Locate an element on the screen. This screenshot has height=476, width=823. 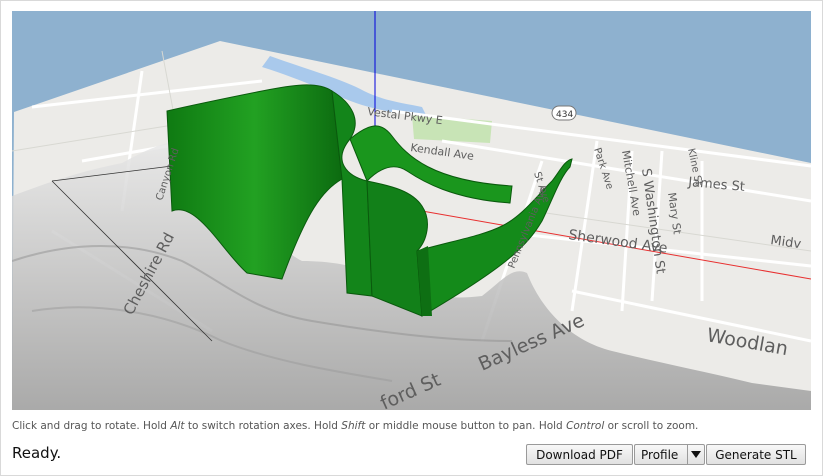
download-pdf-button: Download PDF is located at coordinates (579, 454).